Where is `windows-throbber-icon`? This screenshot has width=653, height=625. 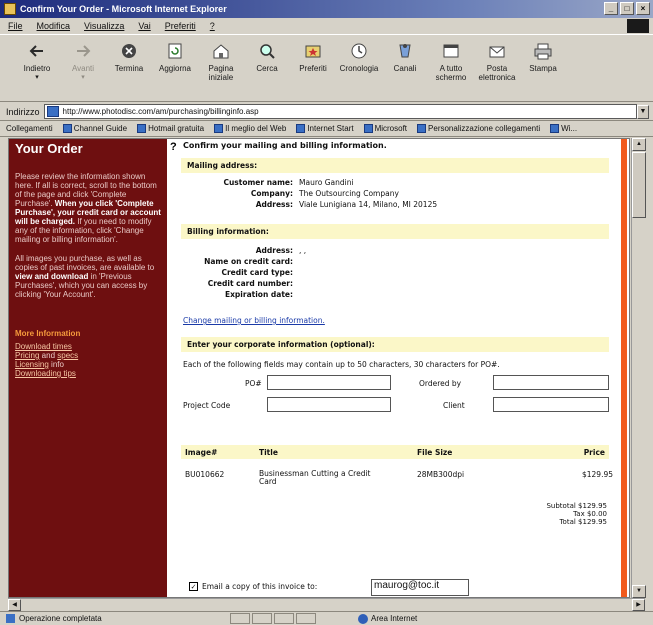
windows-throbber-icon is located at coordinates (638, 26).